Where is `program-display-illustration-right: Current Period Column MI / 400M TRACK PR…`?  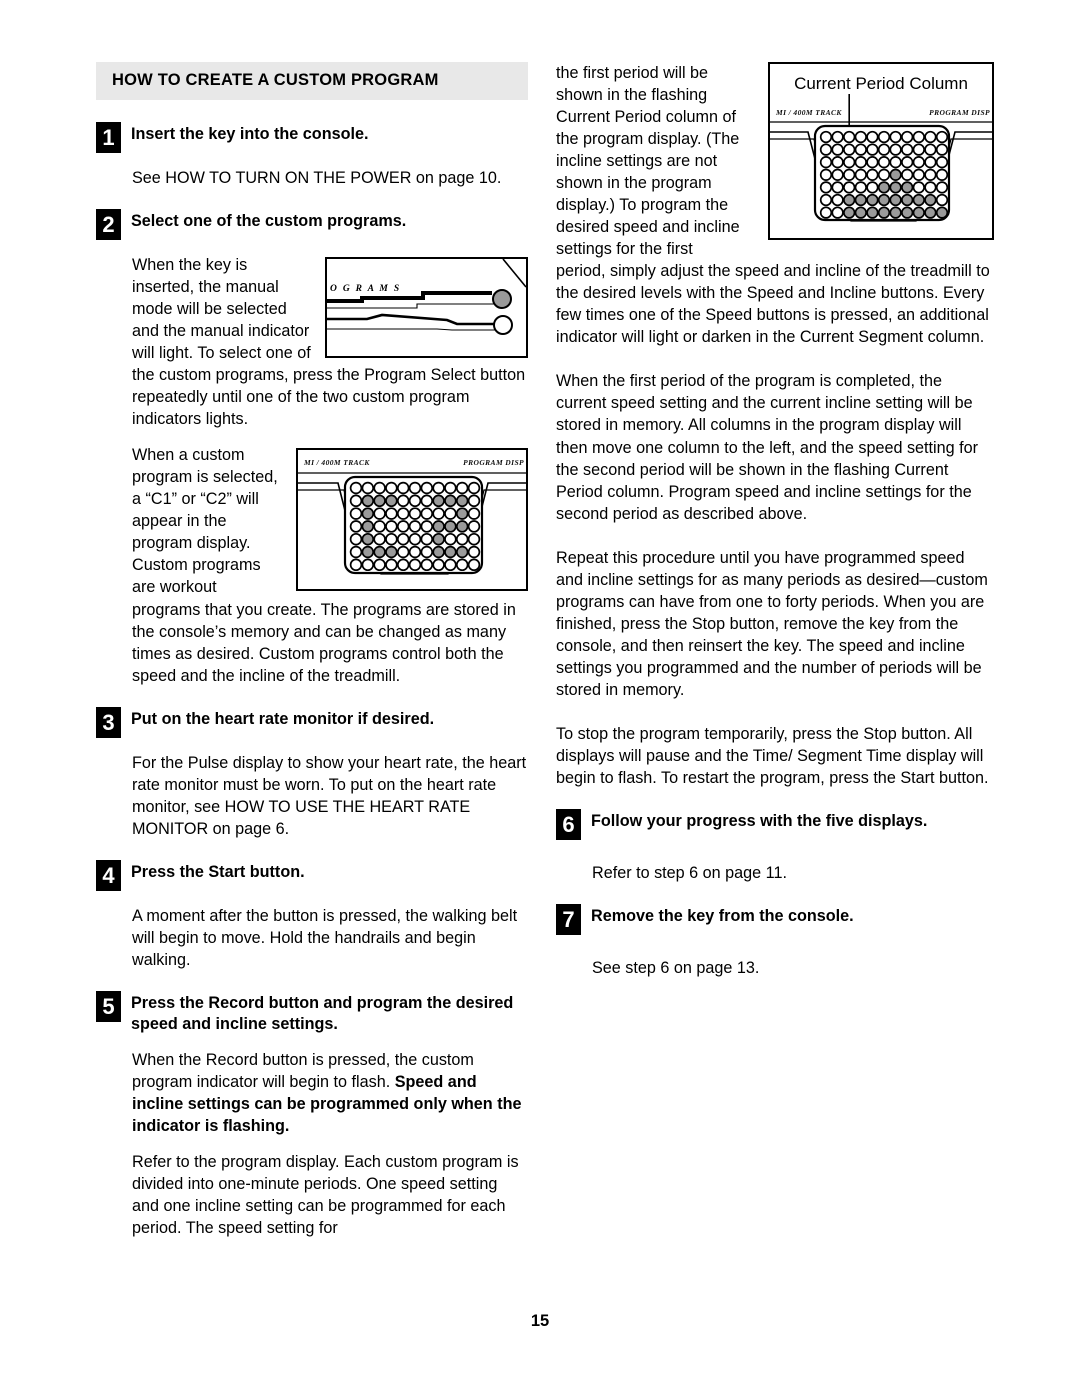
program-display-illustration-right: Current Period Column MI / 400M TRACK PR… is located at coordinates (881, 151).